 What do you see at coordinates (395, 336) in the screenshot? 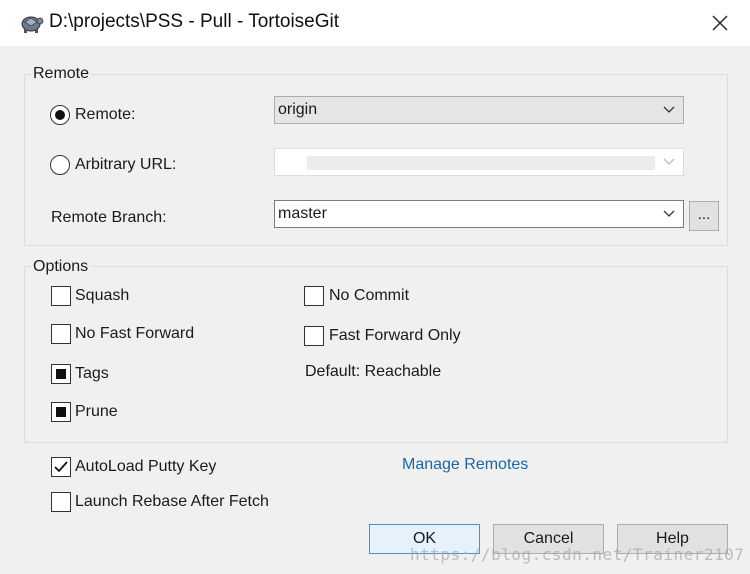
I see `fast-forward-only-label: Fast Forward Only` at bounding box center [395, 336].